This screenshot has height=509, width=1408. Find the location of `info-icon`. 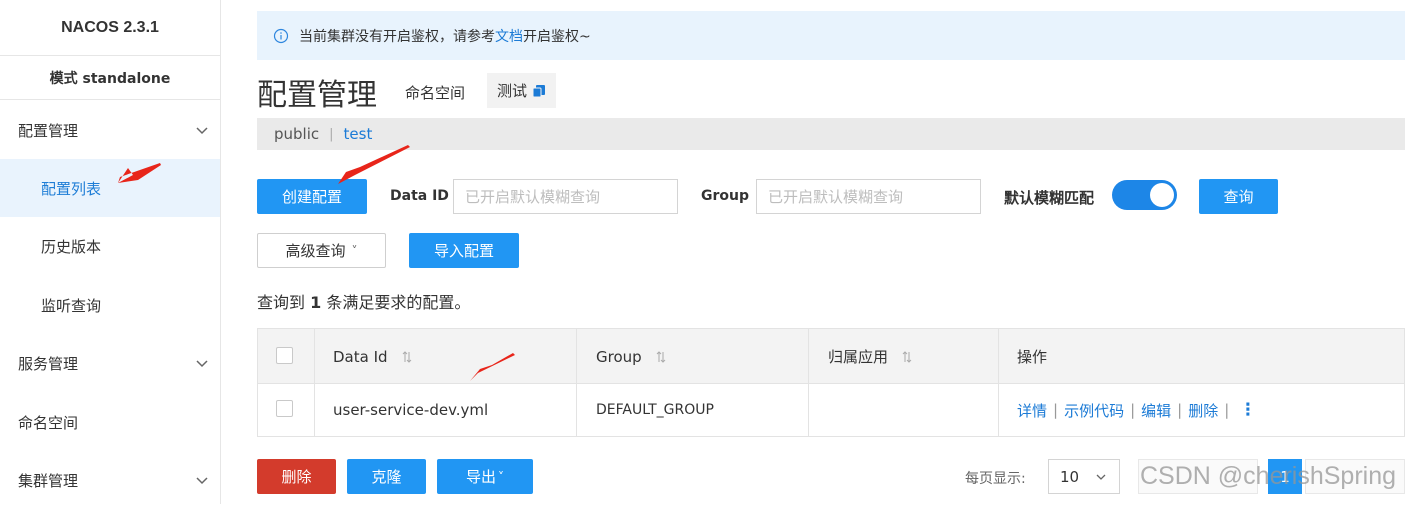

info-icon is located at coordinates (281, 35).